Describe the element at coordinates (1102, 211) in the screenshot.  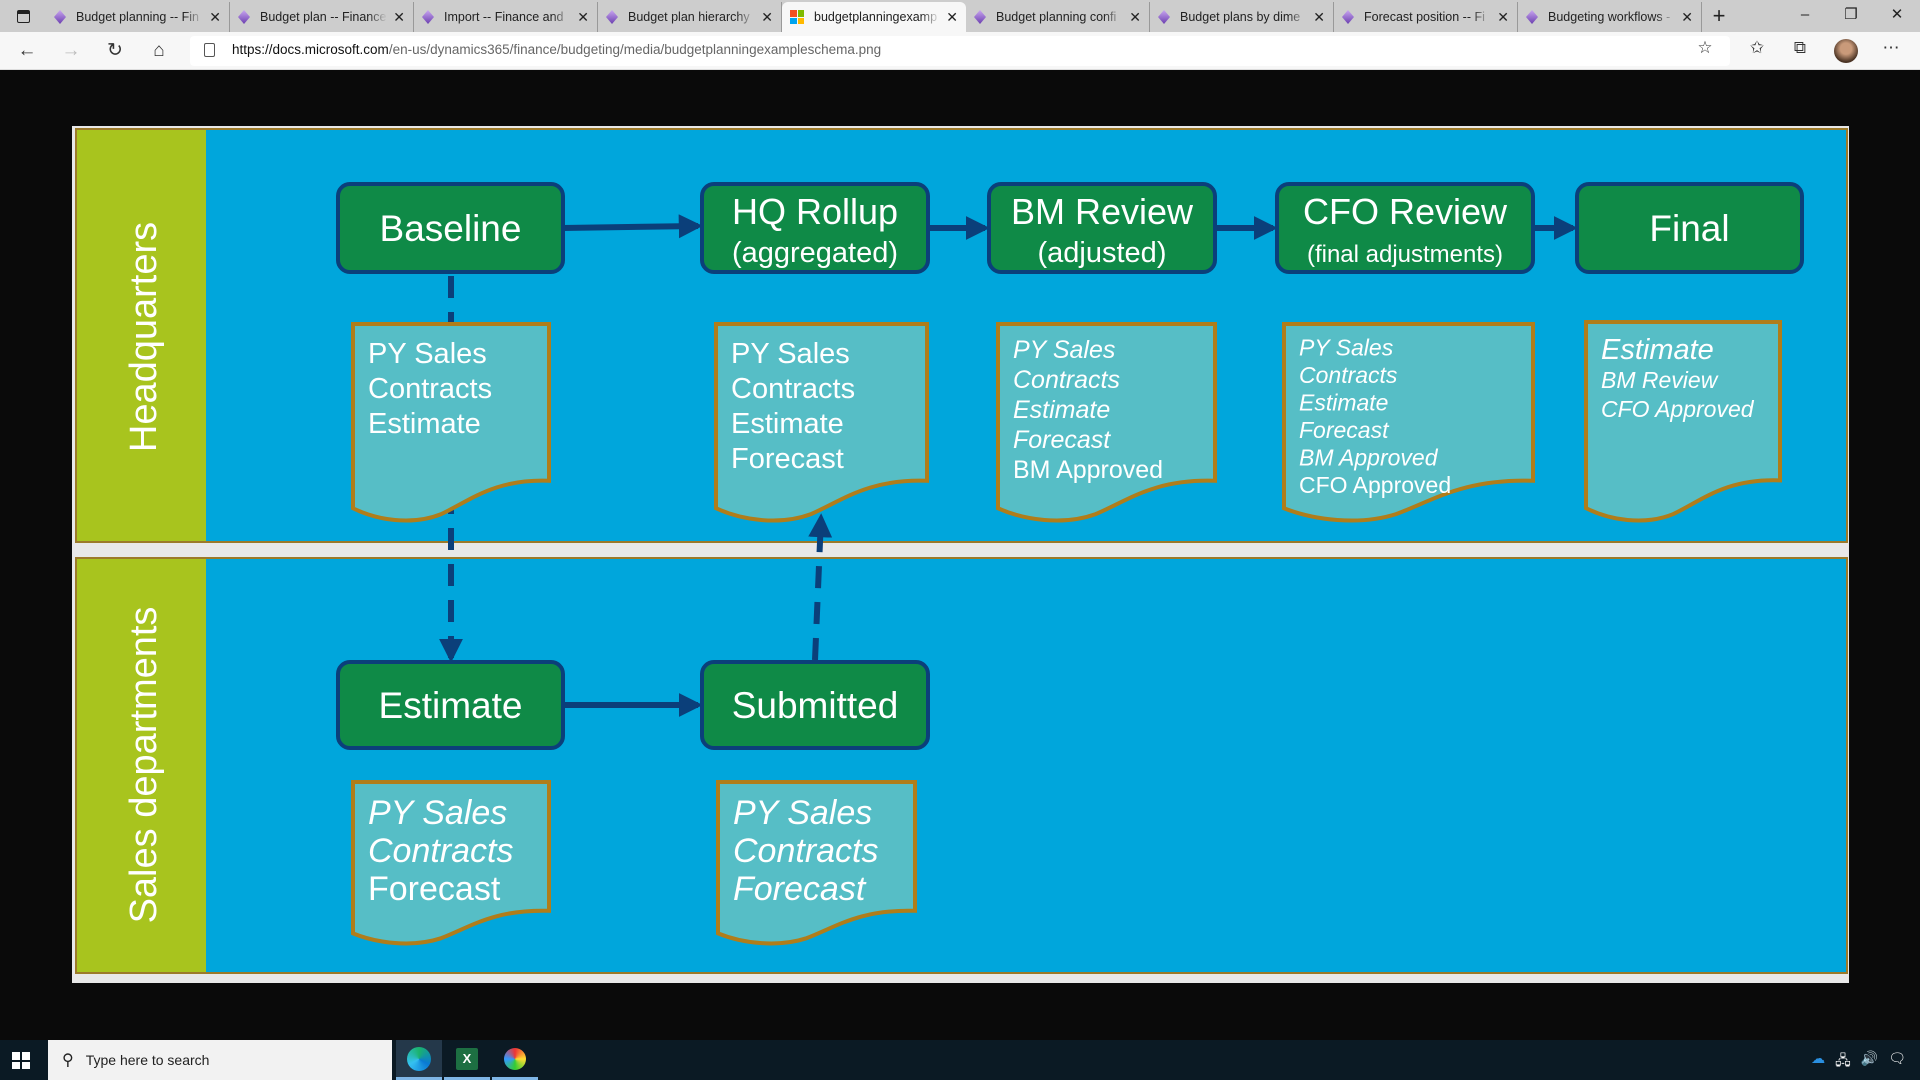
I see `step-title: BM Review` at that location.